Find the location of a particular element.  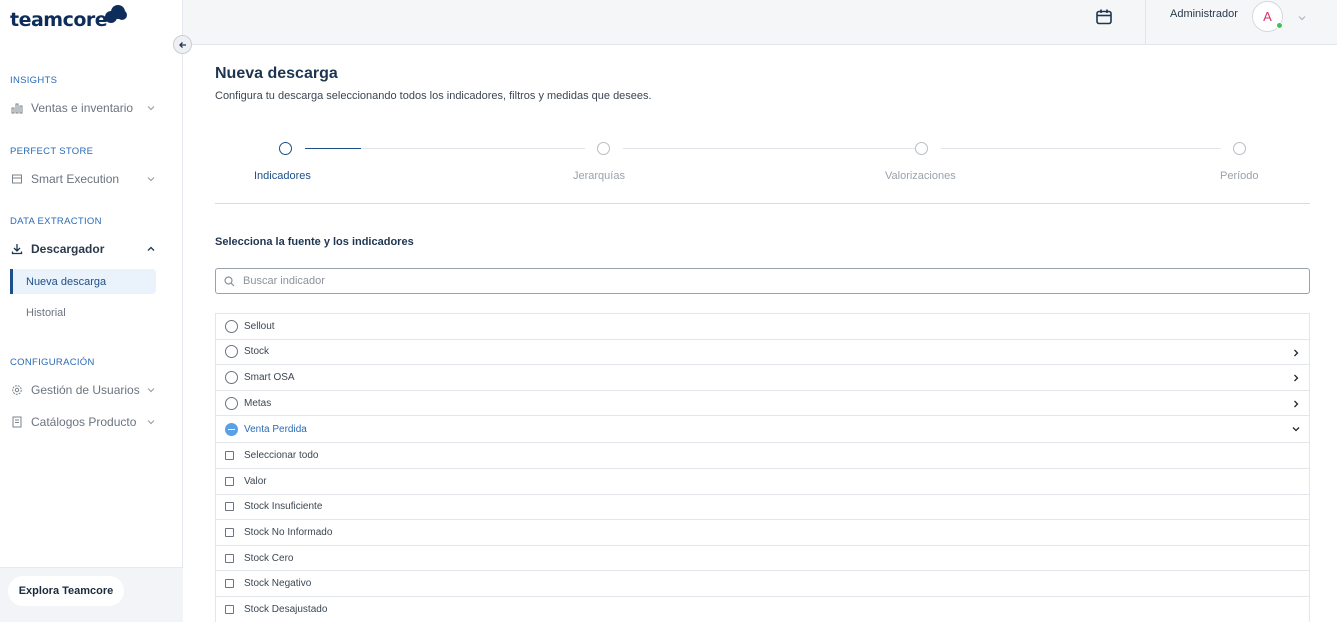

search-icon is located at coordinates (229, 281).